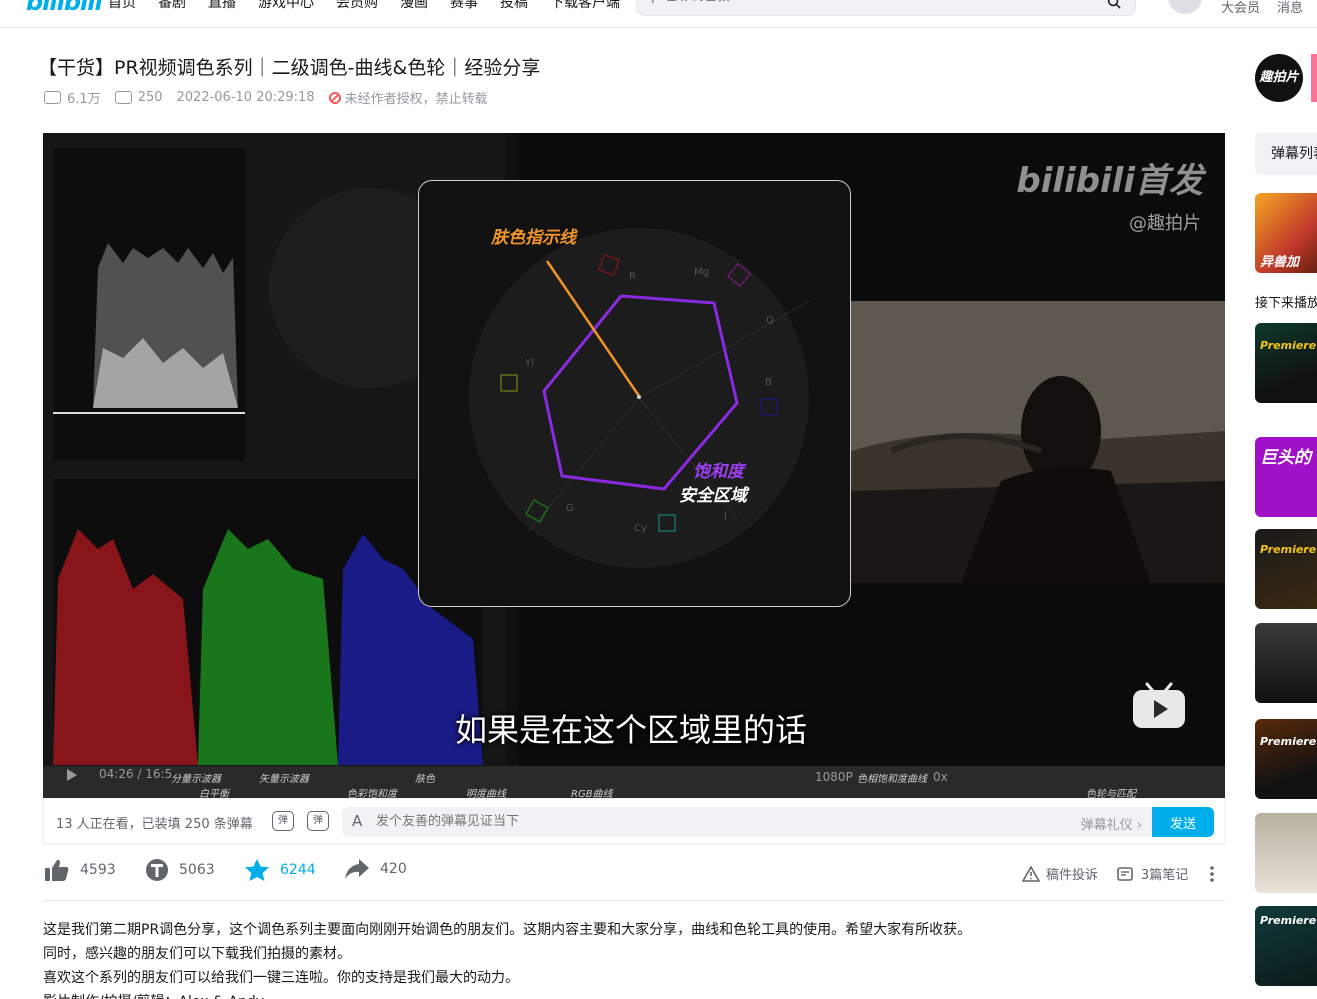 The image size is (1317, 999). Describe the element at coordinates (632, 276) in the screenshot. I see `scope-label-r: R` at that location.